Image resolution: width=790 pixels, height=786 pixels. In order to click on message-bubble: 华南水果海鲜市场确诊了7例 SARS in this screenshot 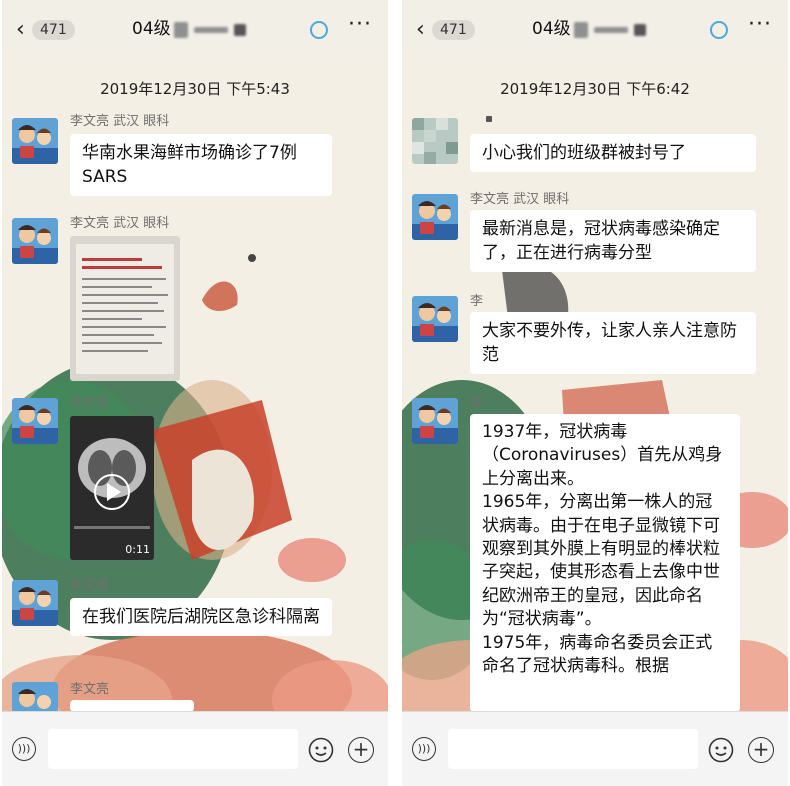, I will do `click(201, 165)`.